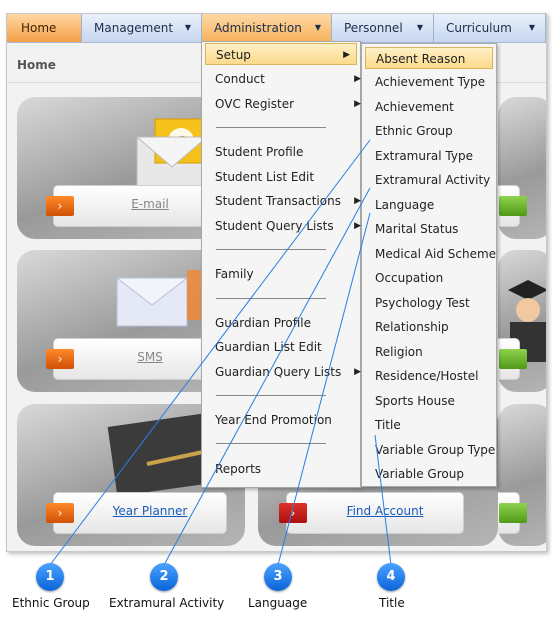  What do you see at coordinates (414, 131) in the screenshot?
I see `submenu-item-label: Ethnic Group` at bounding box center [414, 131].